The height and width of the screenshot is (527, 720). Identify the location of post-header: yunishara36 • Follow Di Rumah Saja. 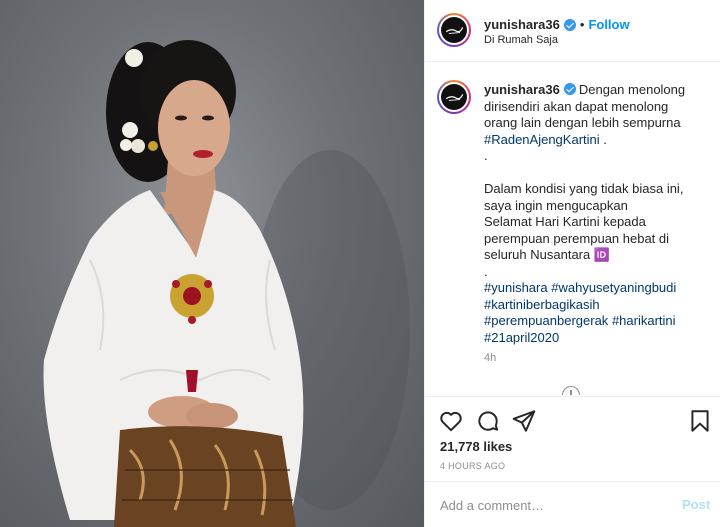
(572, 31).